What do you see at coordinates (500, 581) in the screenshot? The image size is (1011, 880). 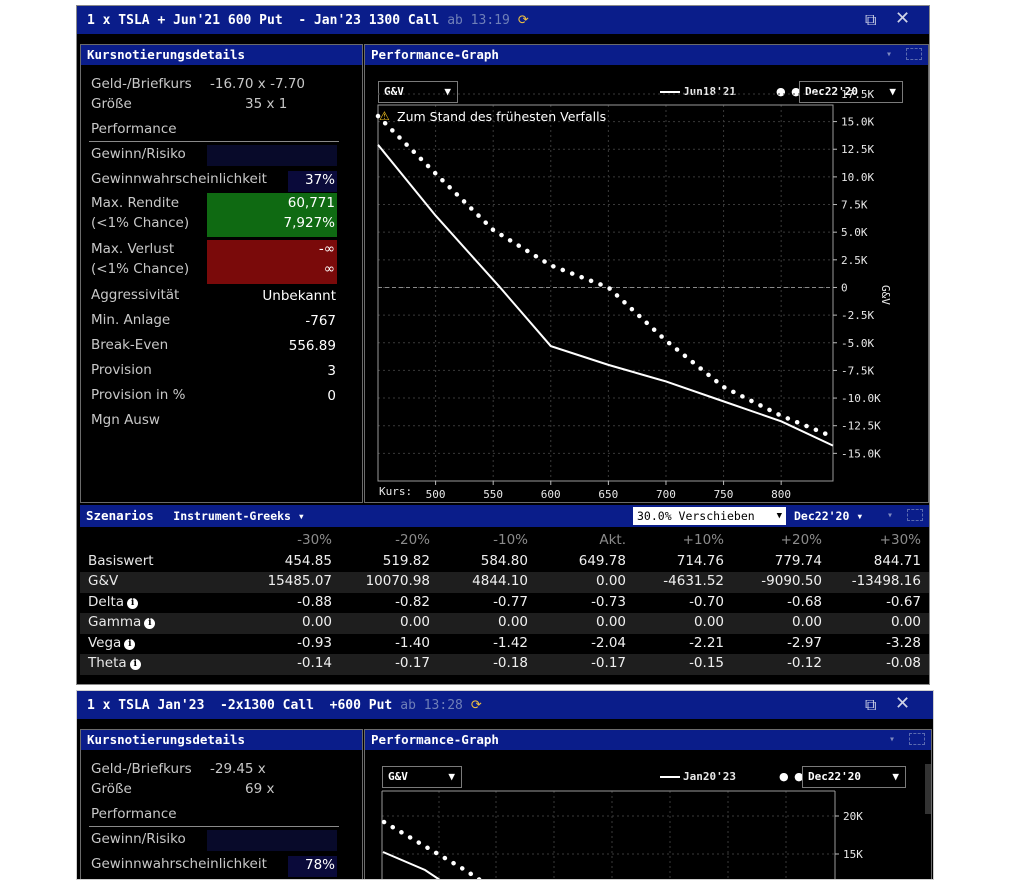 I see `table-cell: 4844.10` at bounding box center [500, 581].